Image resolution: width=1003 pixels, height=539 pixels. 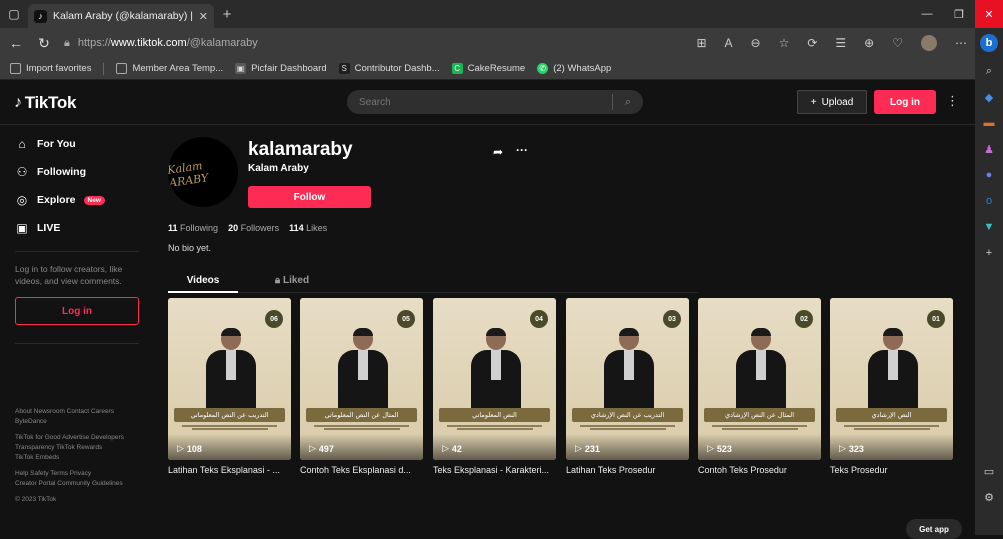 What do you see at coordinates (281, 68) in the screenshot?
I see `bookmark-picfair: ▣ Picfair Dashboard` at bounding box center [281, 68].